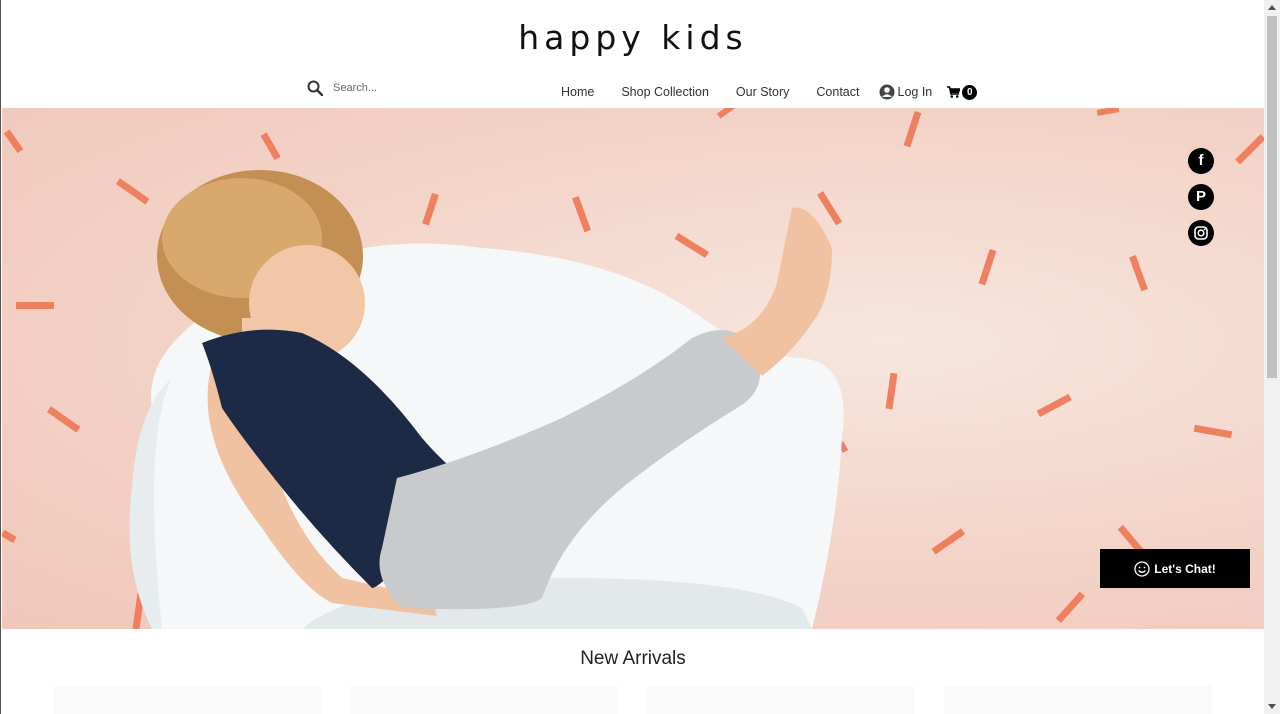  What do you see at coordinates (1201, 197) in the screenshot?
I see `pinterest-icon: P` at bounding box center [1201, 197].